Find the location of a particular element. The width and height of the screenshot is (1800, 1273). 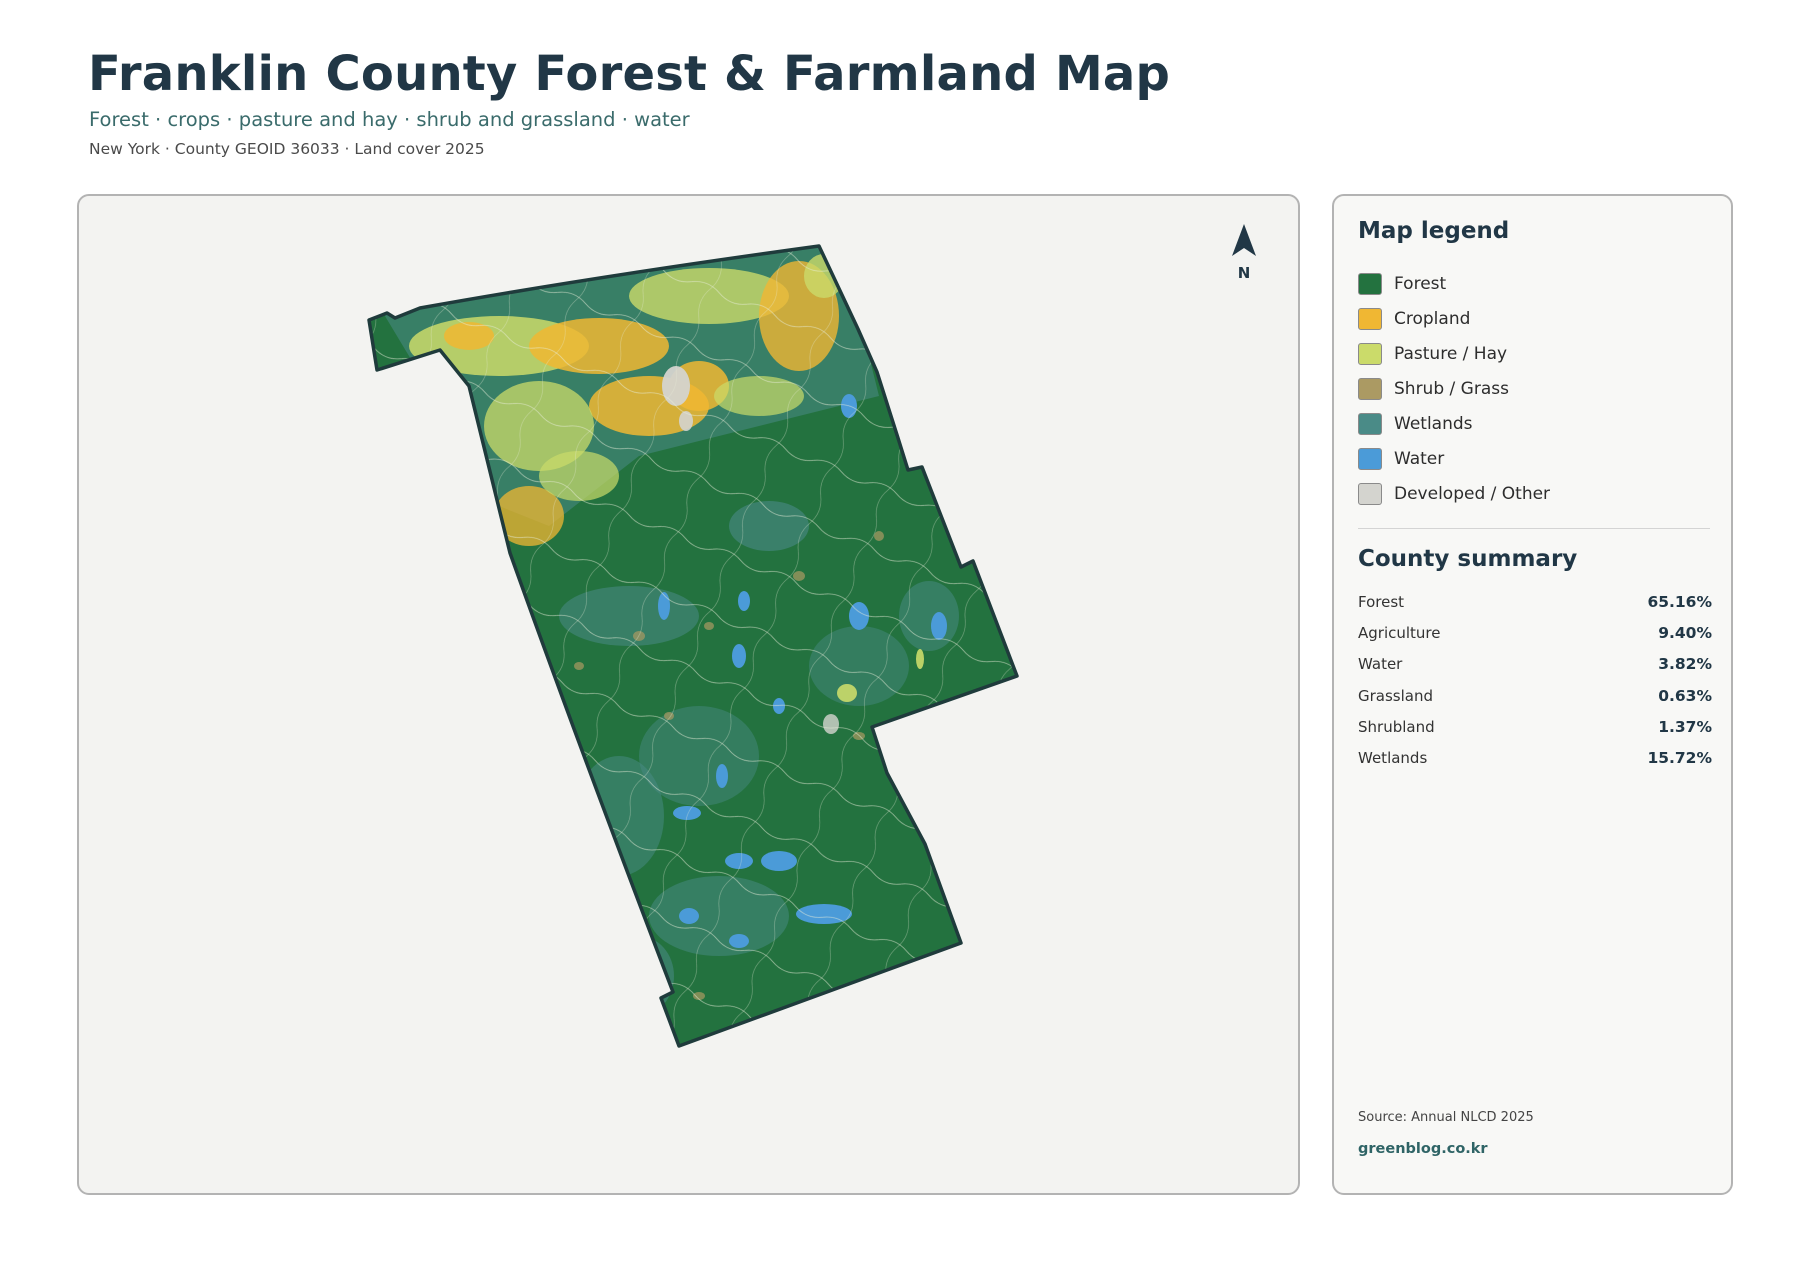

legend-label: Forest is located at coordinates (1420, 283).